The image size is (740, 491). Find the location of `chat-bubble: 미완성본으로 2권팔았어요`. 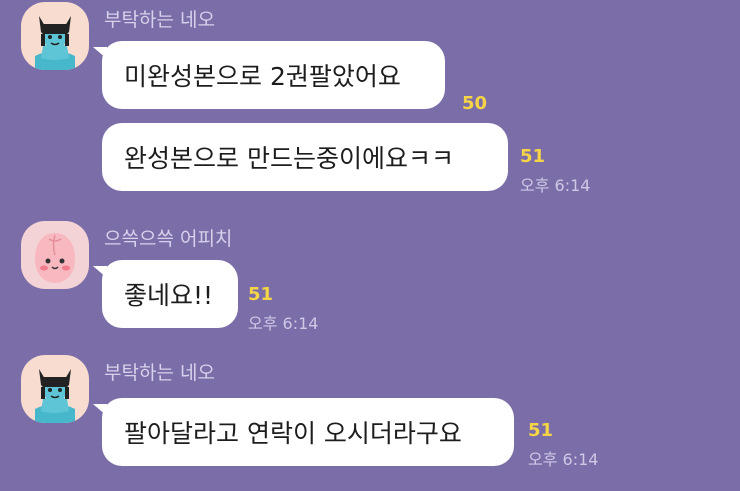

chat-bubble: 미완성본으로 2권팔았어요 is located at coordinates (269, 75).